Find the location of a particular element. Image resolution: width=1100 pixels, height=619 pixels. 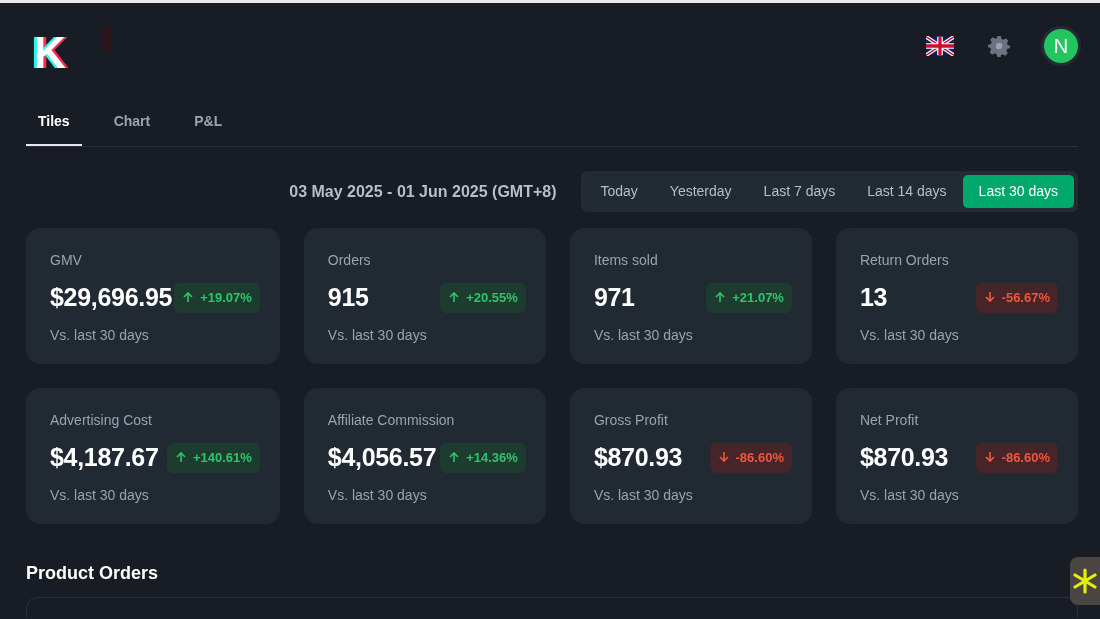

tile-title: Gross Profit is located at coordinates (631, 420).